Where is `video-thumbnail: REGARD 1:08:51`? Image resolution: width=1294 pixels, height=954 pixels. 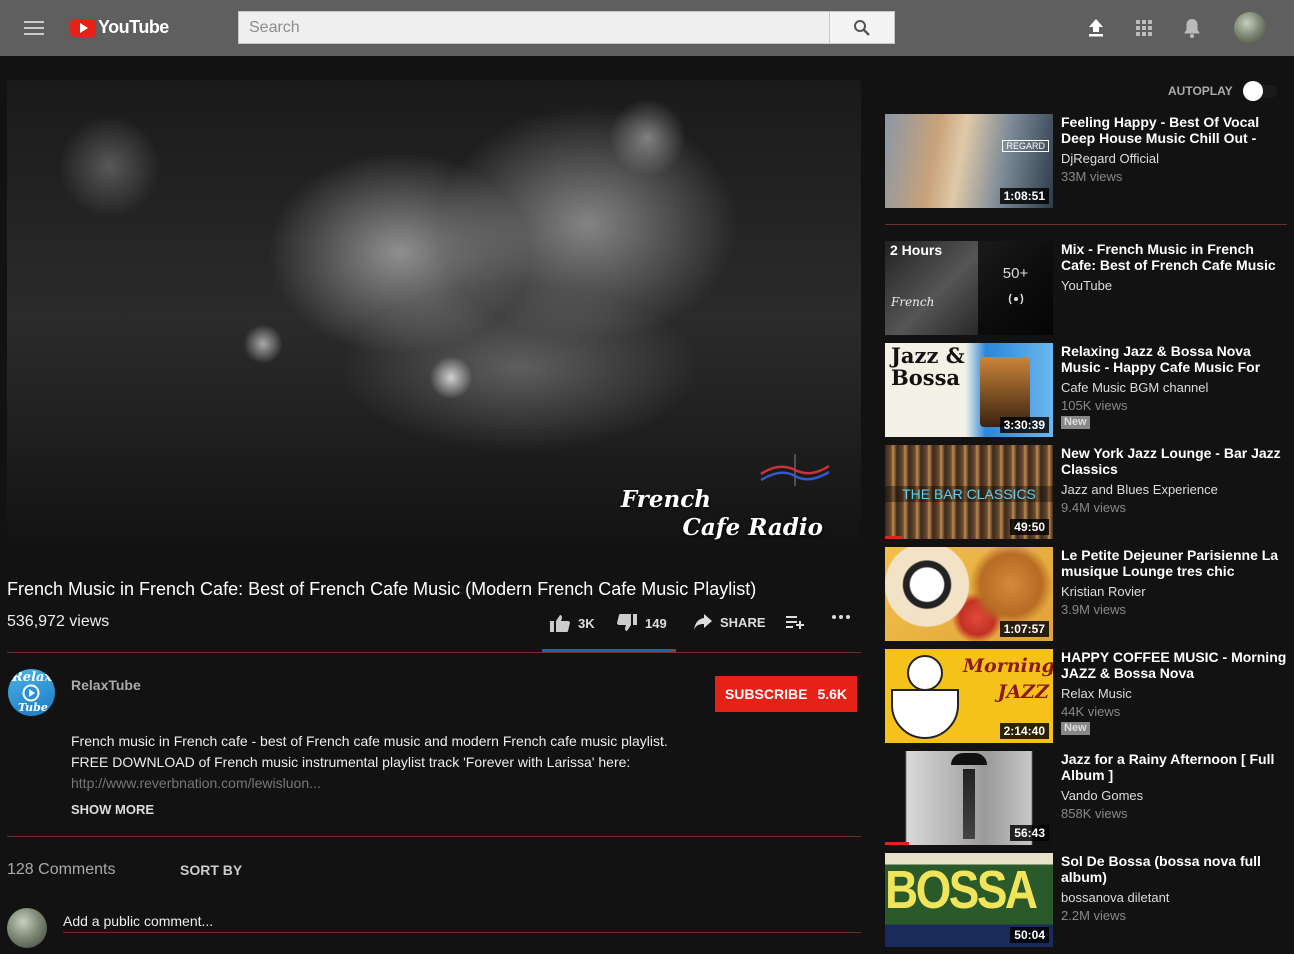 video-thumbnail: REGARD 1:08:51 is located at coordinates (969, 161).